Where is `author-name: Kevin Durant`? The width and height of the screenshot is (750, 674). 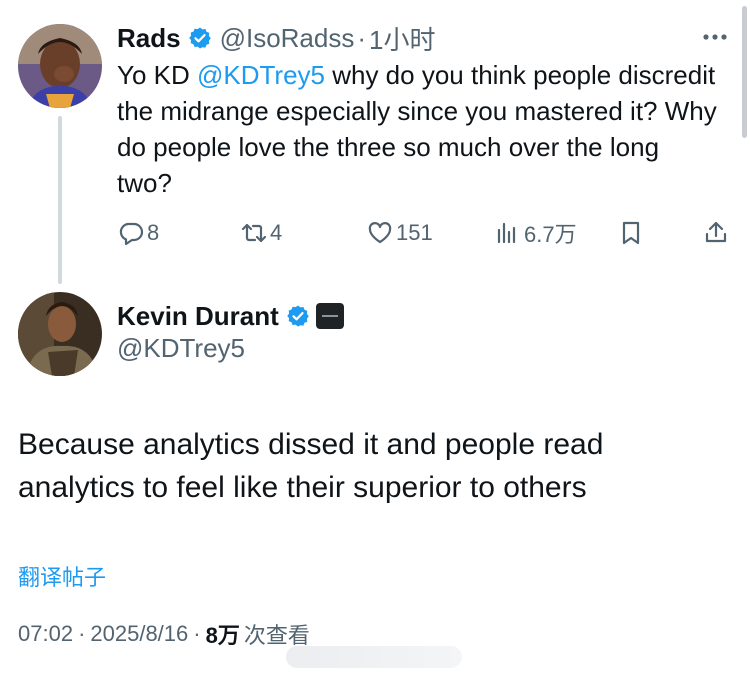 author-name: Kevin Durant is located at coordinates (198, 316).